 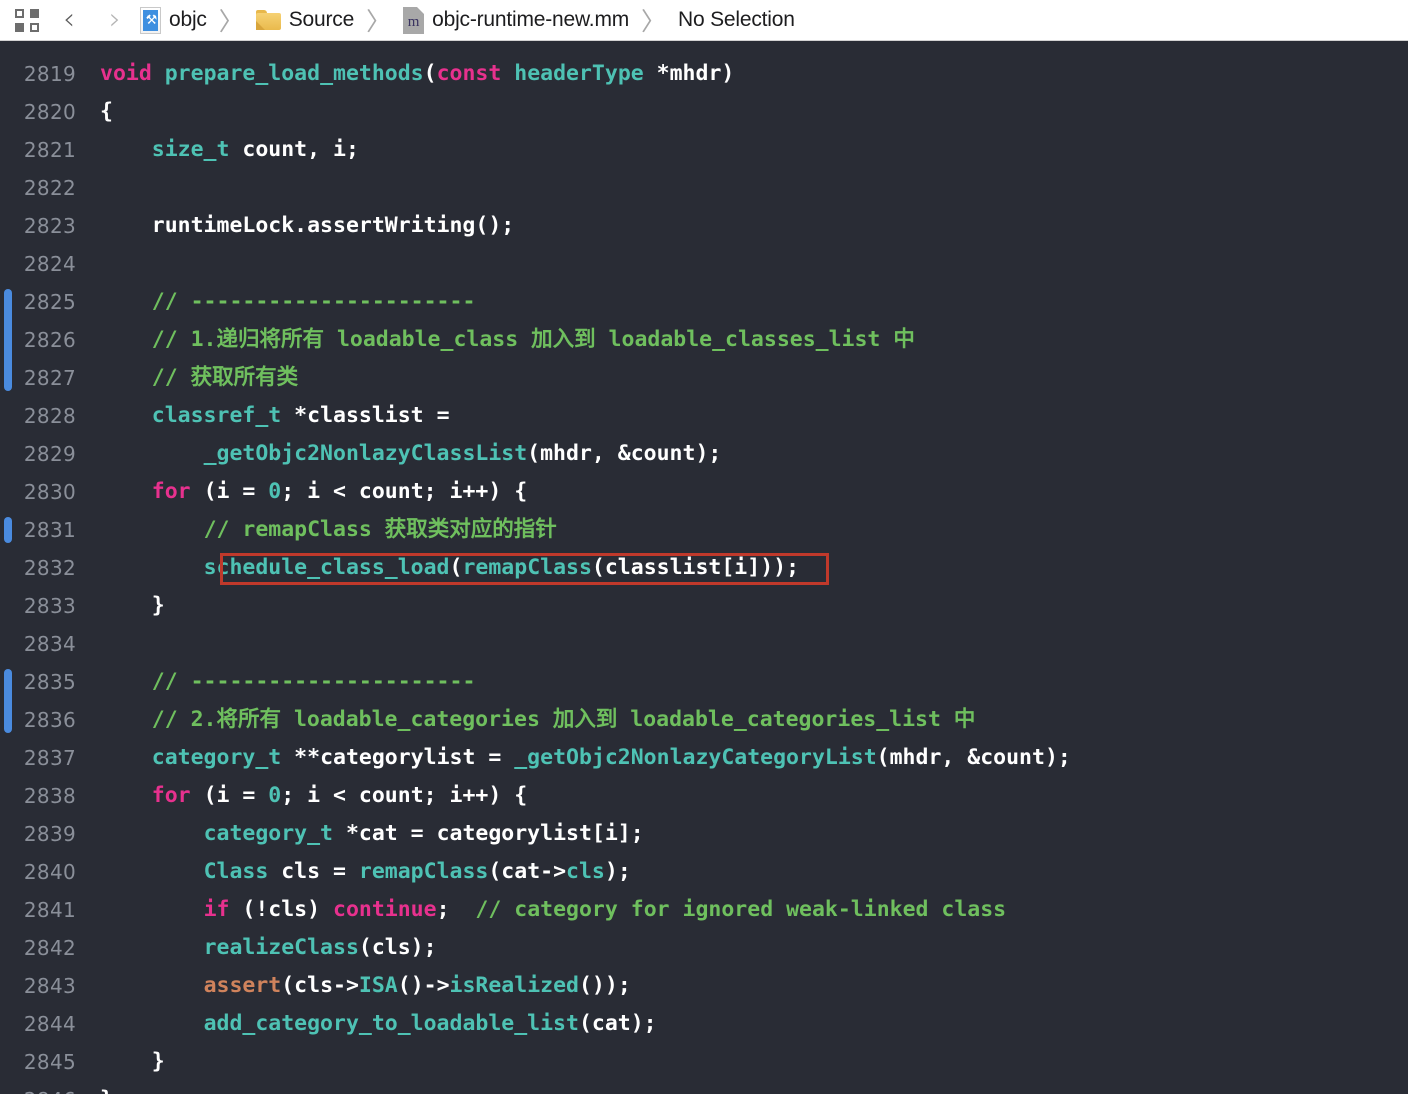 What do you see at coordinates (585, 871) in the screenshot?
I see `token-prop: cls` at bounding box center [585, 871].